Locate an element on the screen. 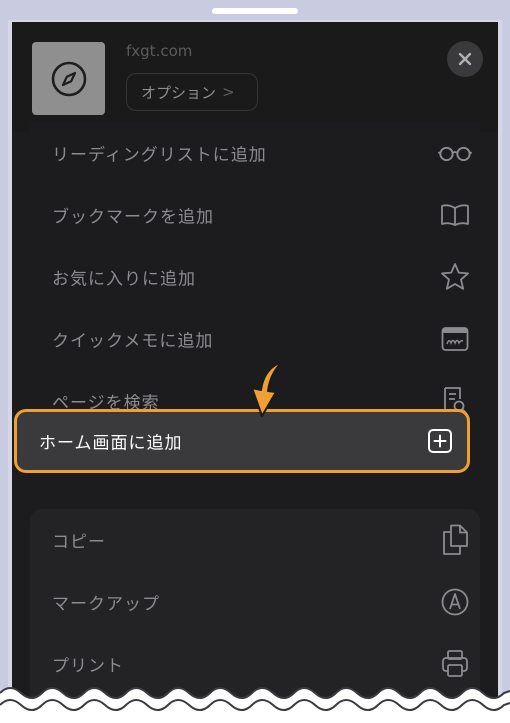  menu-item-add-bookmark: ブックマークを追加 is located at coordinates (255, 215).